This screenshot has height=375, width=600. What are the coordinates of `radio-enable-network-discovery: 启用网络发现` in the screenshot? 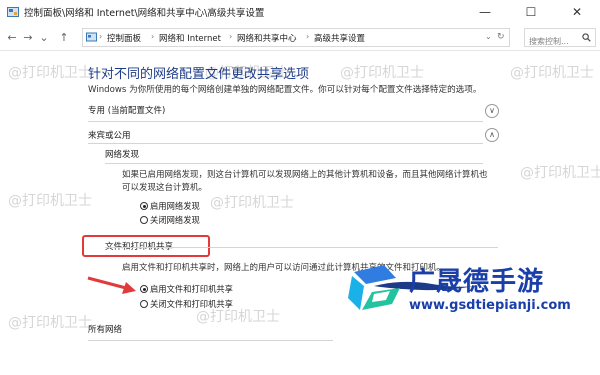 It's located at (170, 206).